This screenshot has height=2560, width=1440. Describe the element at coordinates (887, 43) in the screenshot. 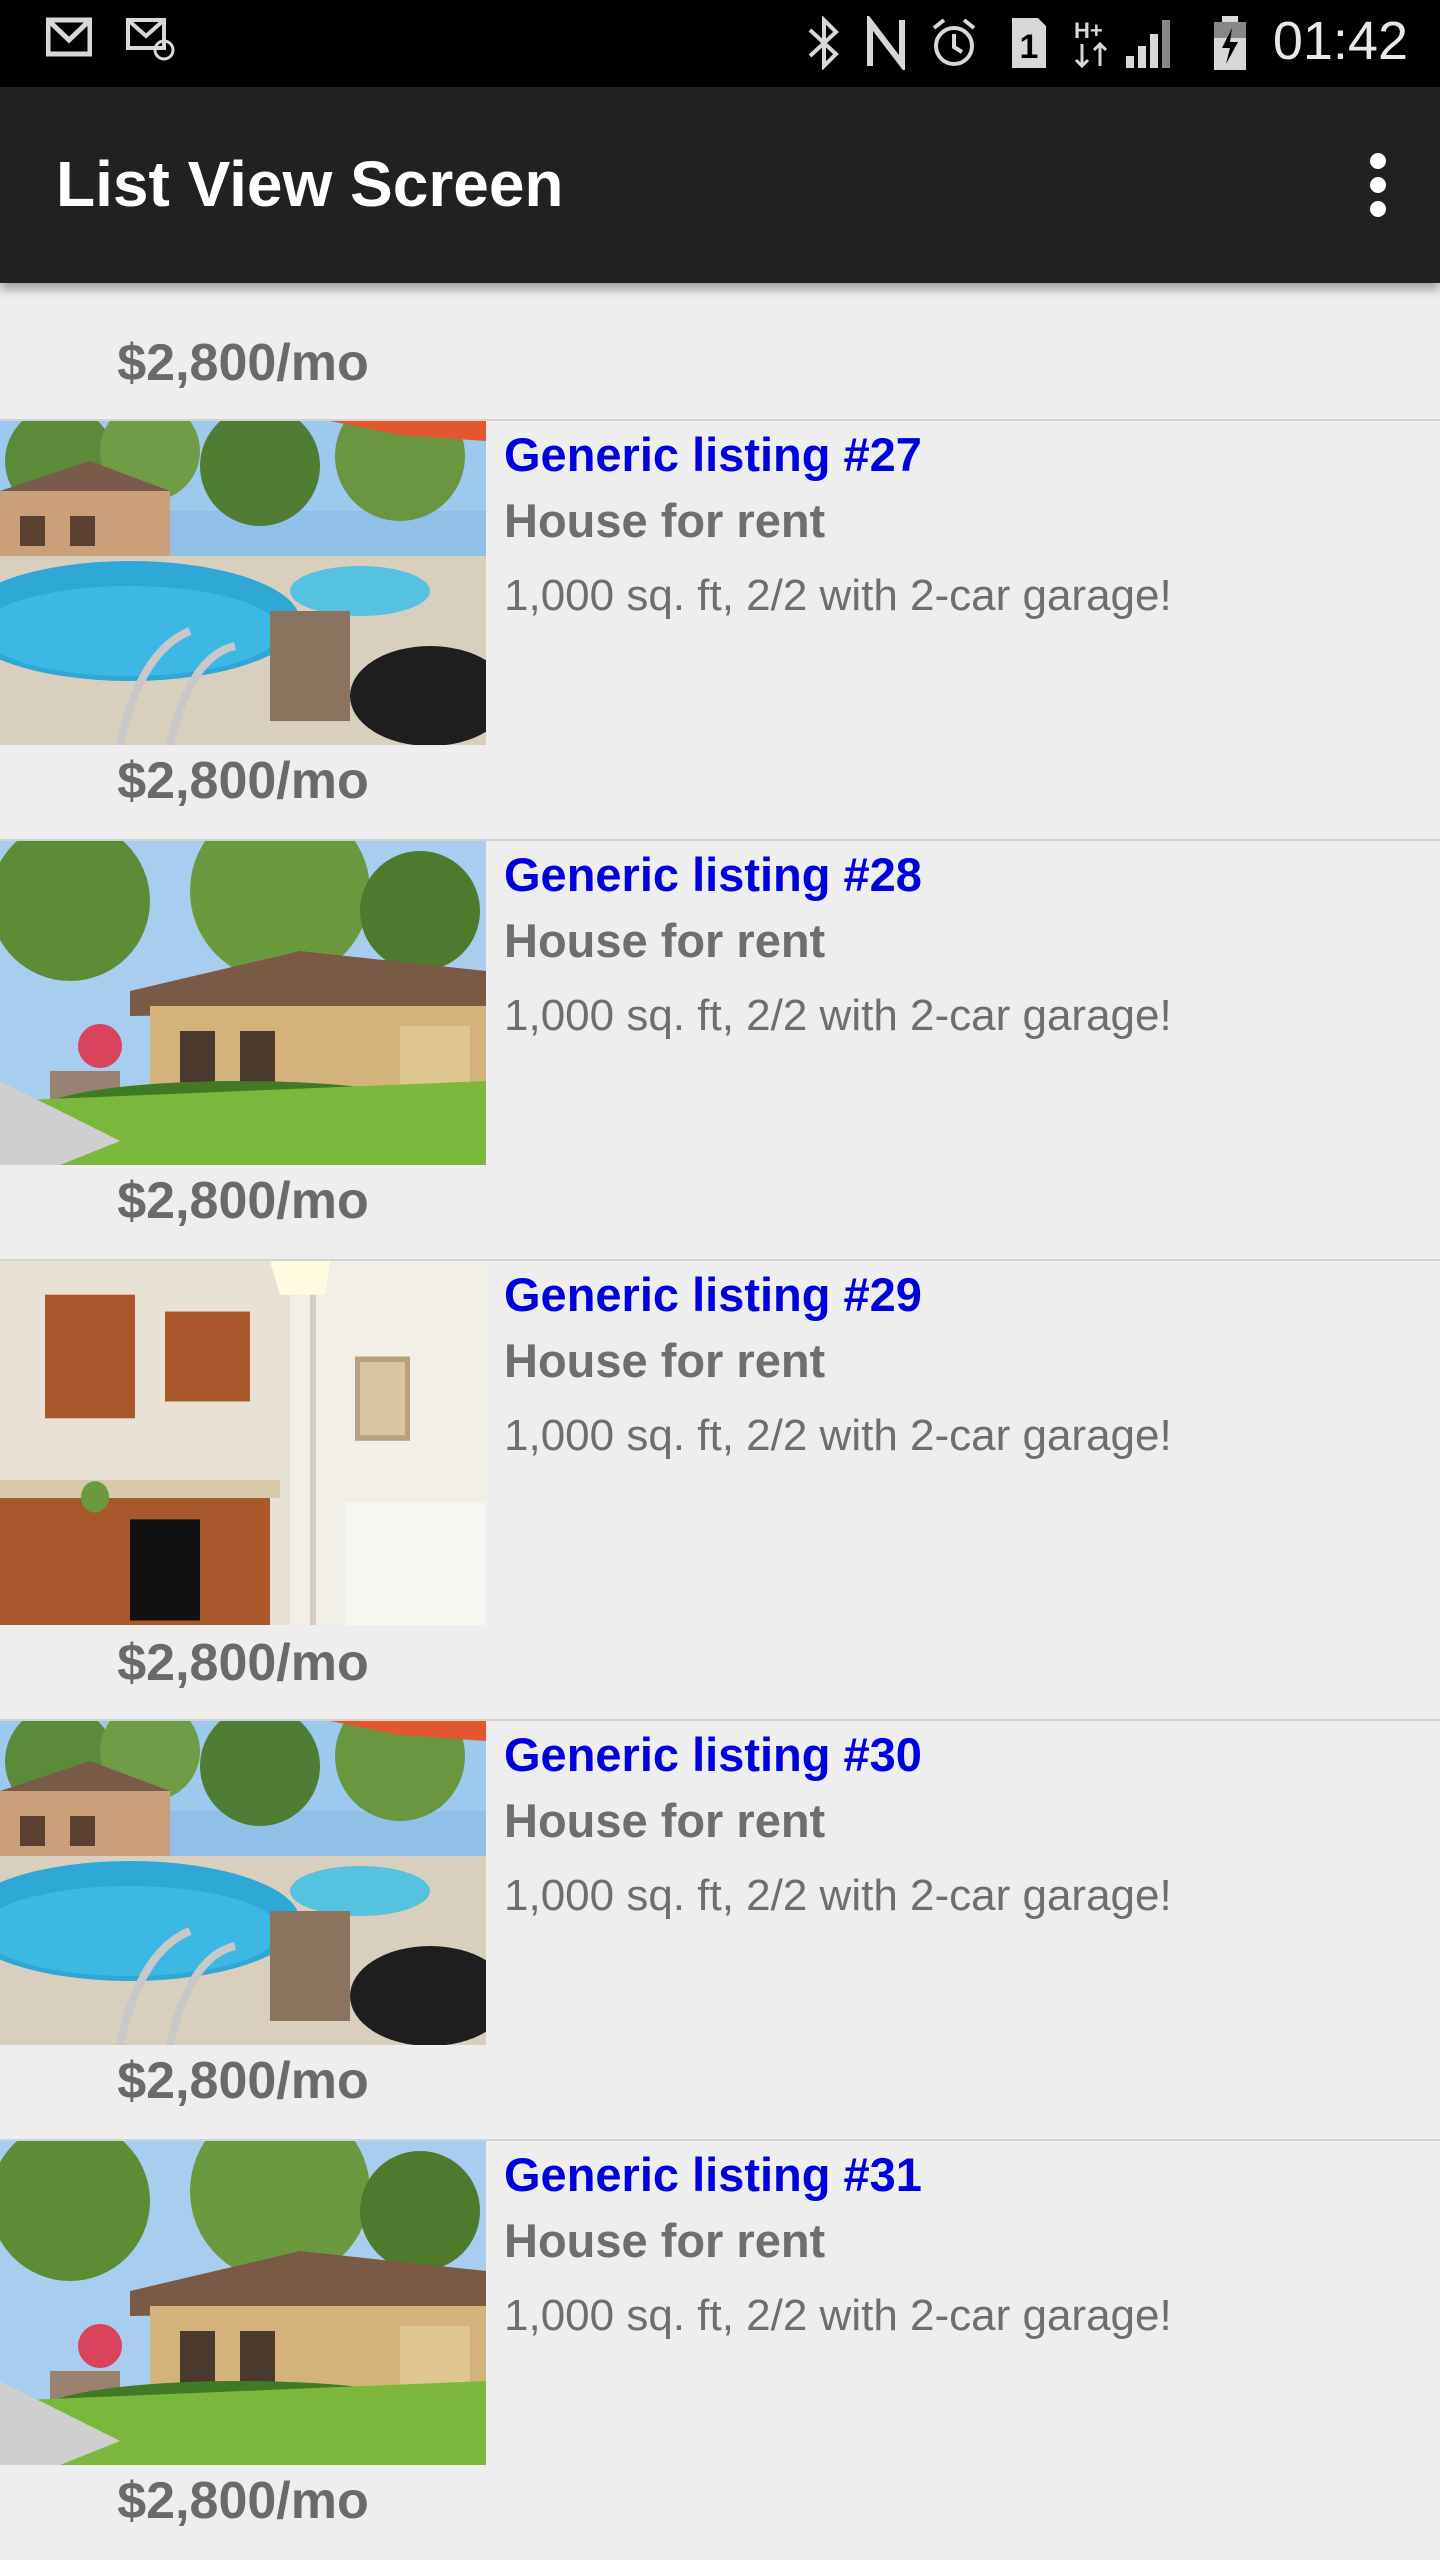

I see `nfc-icon` at that location.